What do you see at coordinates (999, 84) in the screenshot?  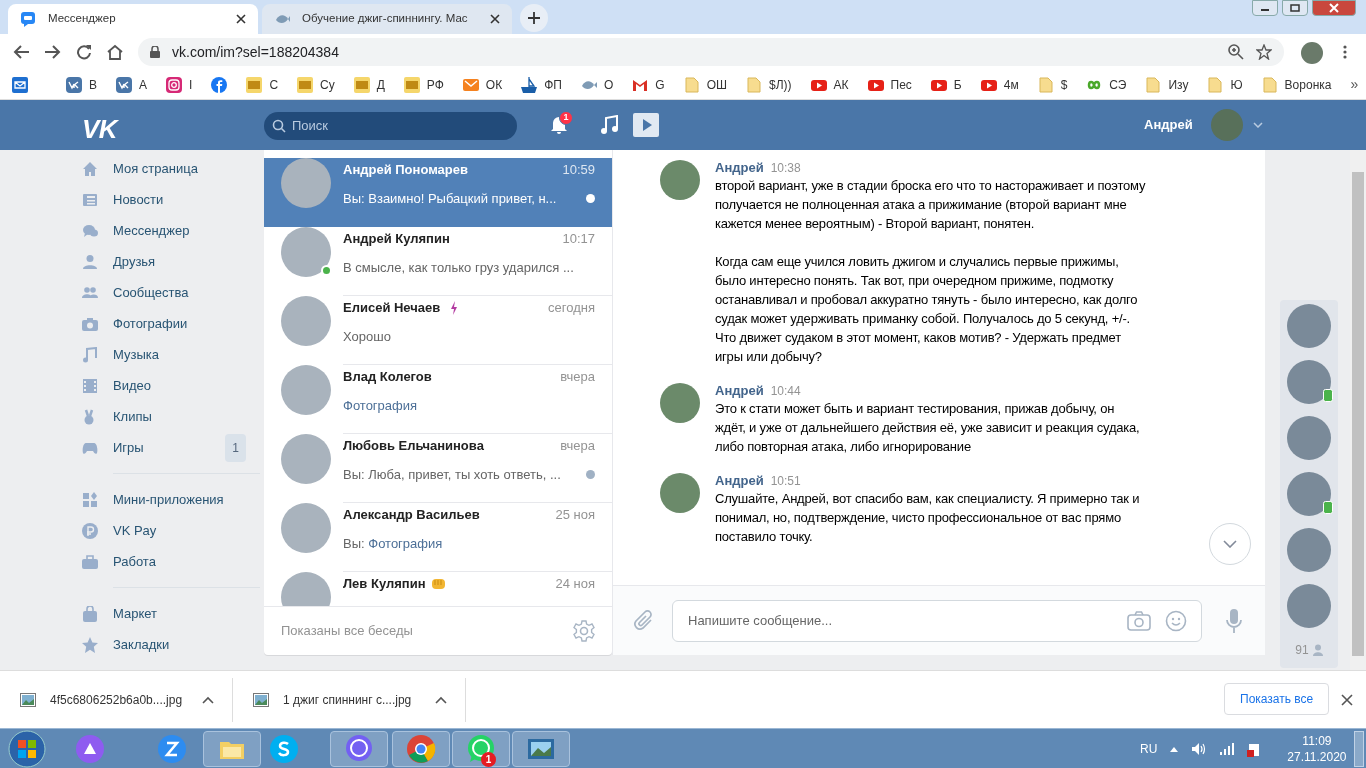 I see `bookmark-link: 4м` at bounding box center [999, 84].